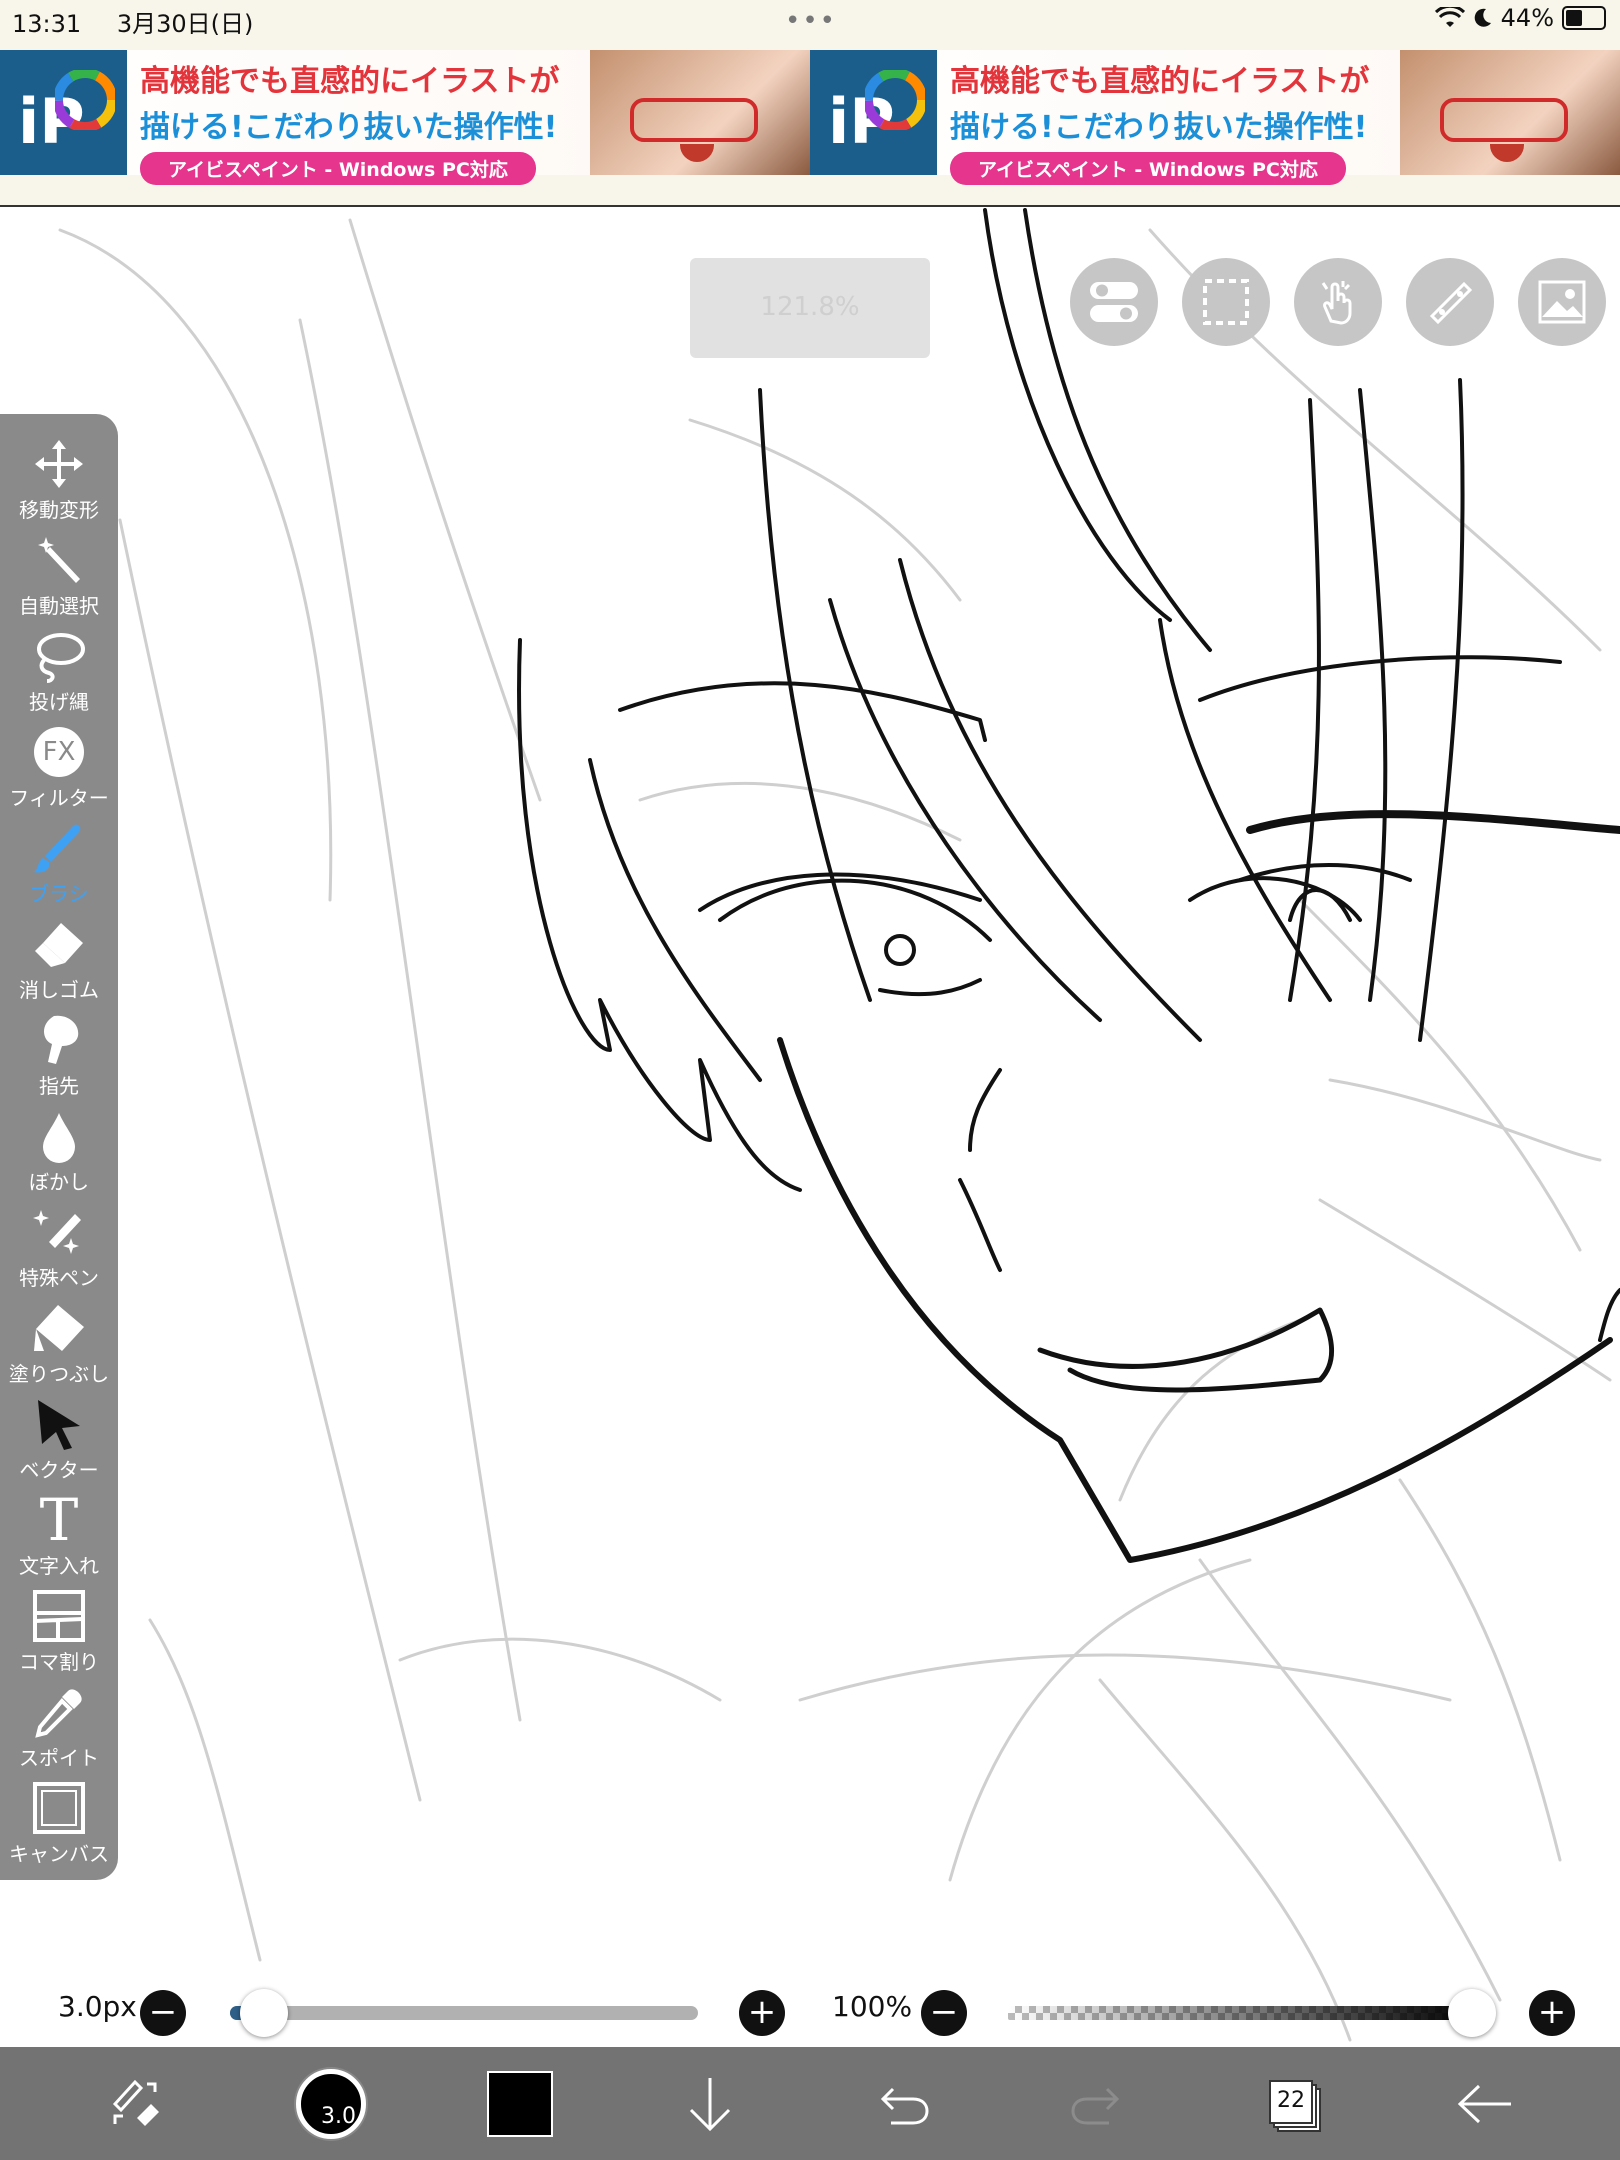 This screenshot has height=2160, width=1620. What do you see at coordinates (59, 464) in the screenshot?
I see `move-icon` at bounding box center [59, 464].